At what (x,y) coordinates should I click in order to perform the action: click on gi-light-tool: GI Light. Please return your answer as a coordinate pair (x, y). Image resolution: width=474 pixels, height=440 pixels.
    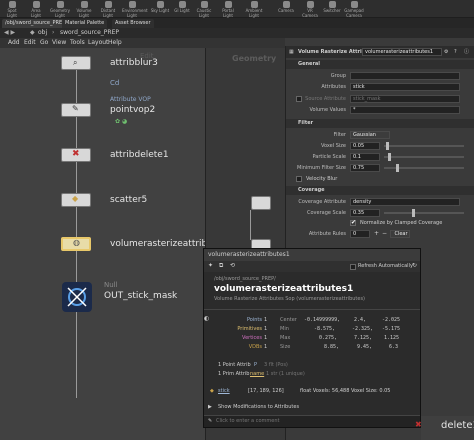
    Looking at the image, I should click on (182, 7).